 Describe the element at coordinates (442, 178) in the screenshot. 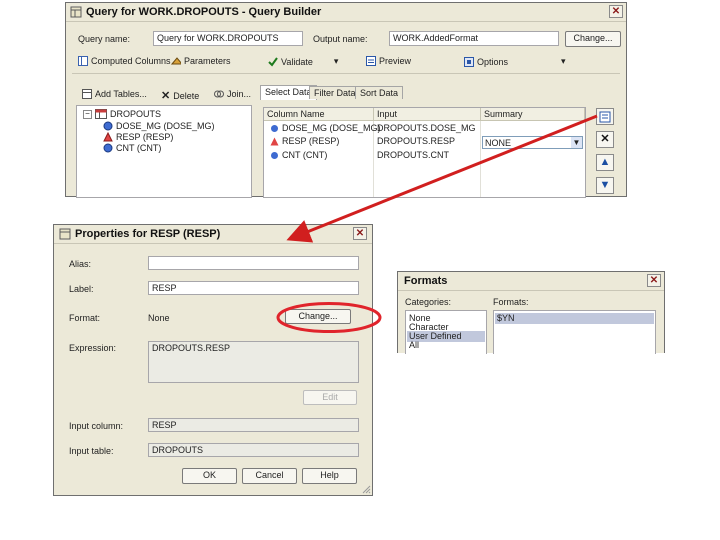

I see `annotation-arrow` at that location.